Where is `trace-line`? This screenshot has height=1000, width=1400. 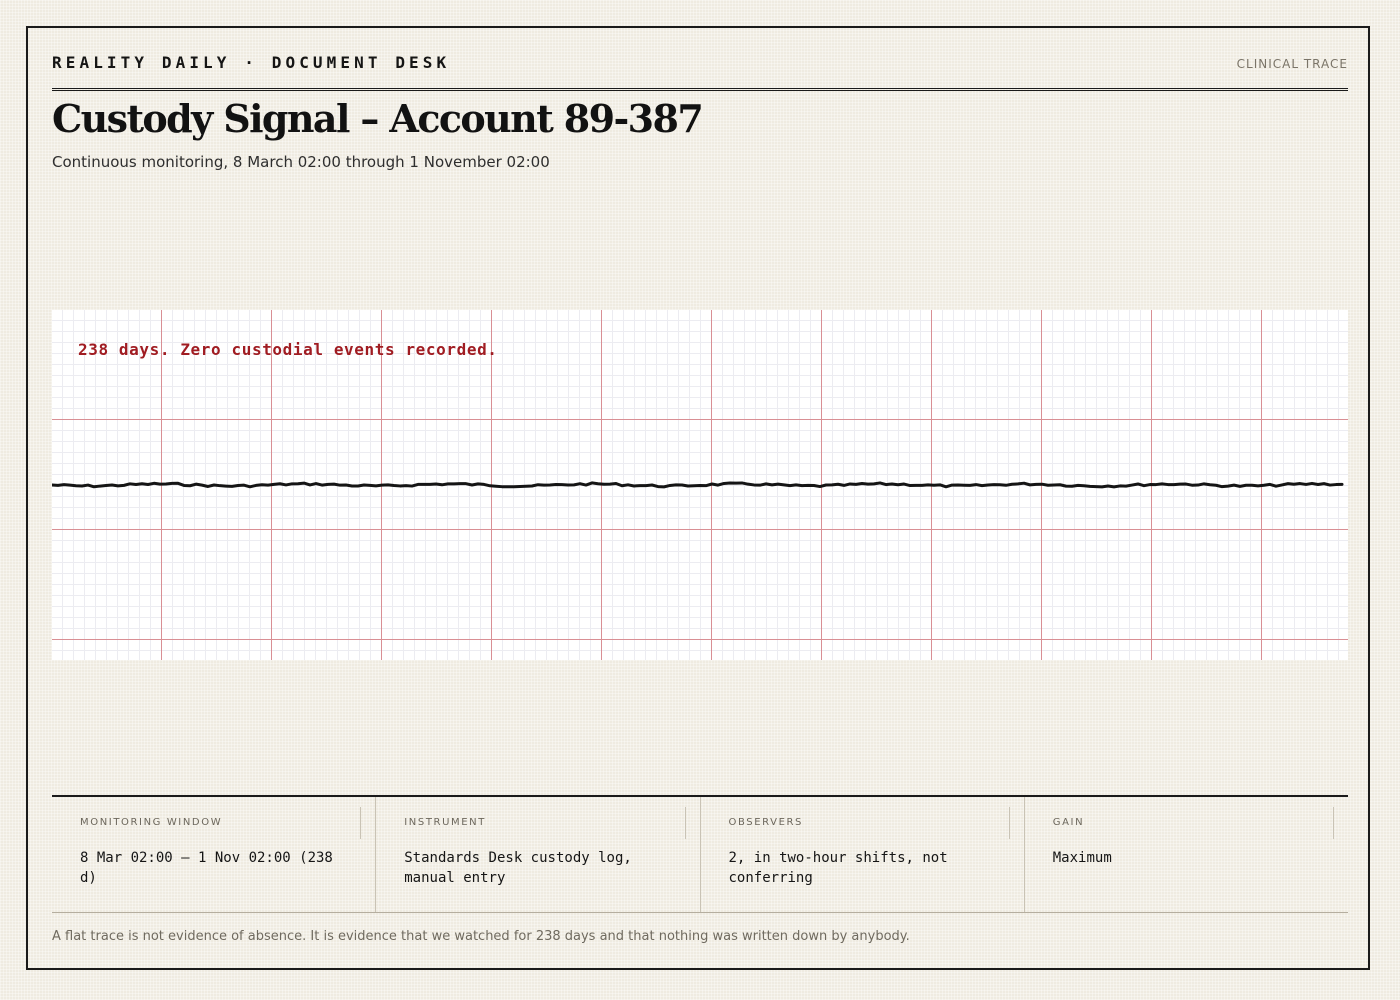
trace-line is located at coordinates (698, 485).